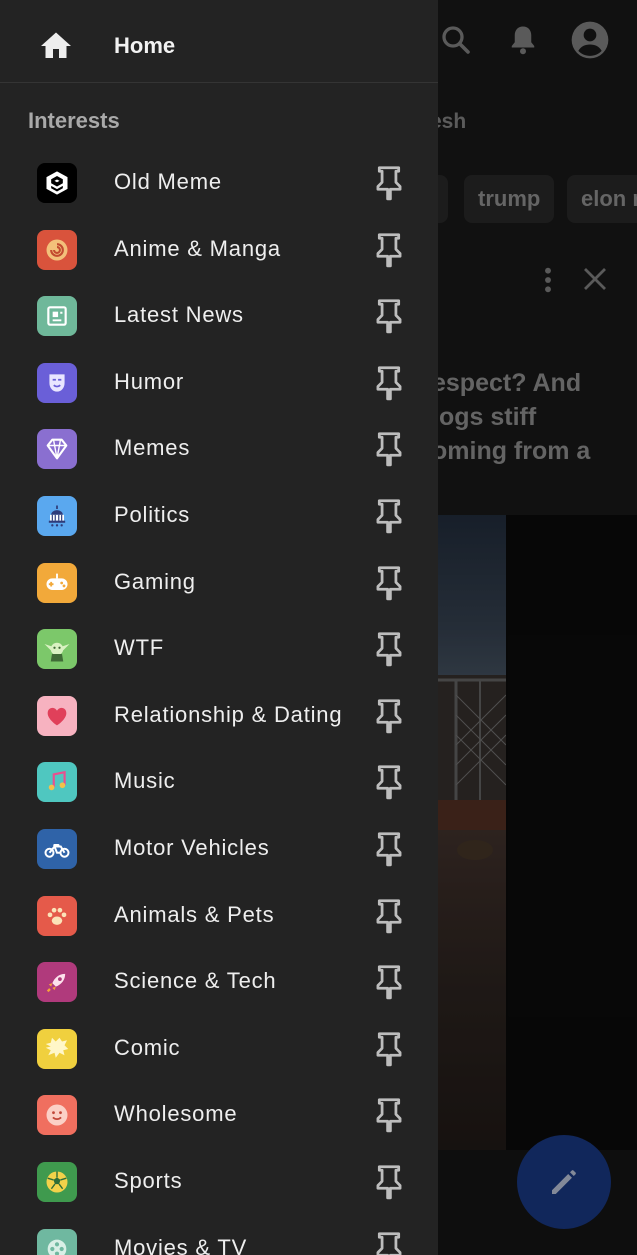 The image size is (637, 1255). I want to click on interest-item-politics: Politics, so click(219, 515).